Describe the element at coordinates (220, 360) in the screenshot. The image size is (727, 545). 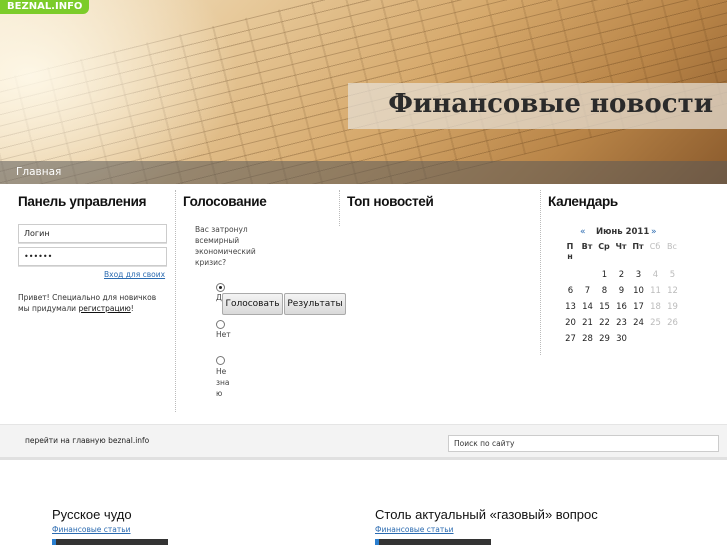
I see `poll-option-dontknow-radio` at that location.